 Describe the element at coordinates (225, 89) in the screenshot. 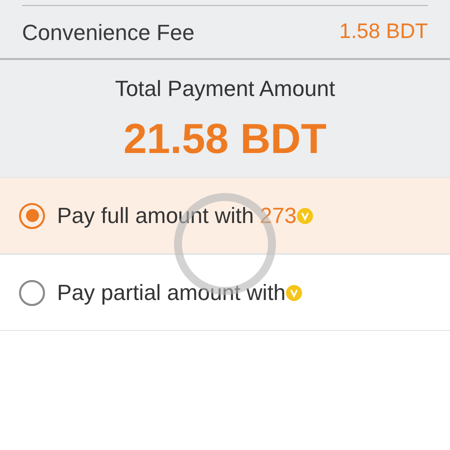

I see `total-label: Total Payment Amount` at that location.